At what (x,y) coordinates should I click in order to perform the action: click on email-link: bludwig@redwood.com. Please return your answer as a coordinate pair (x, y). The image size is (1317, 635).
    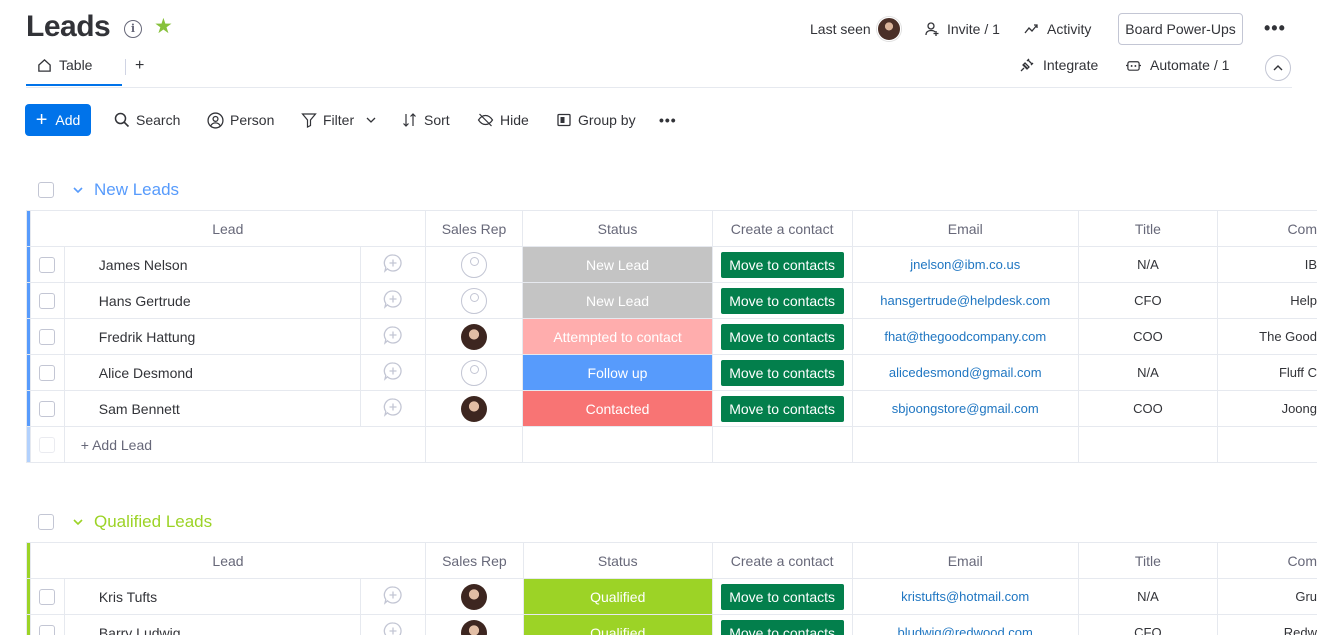
    Looking at the image, I should click on (965, 624).